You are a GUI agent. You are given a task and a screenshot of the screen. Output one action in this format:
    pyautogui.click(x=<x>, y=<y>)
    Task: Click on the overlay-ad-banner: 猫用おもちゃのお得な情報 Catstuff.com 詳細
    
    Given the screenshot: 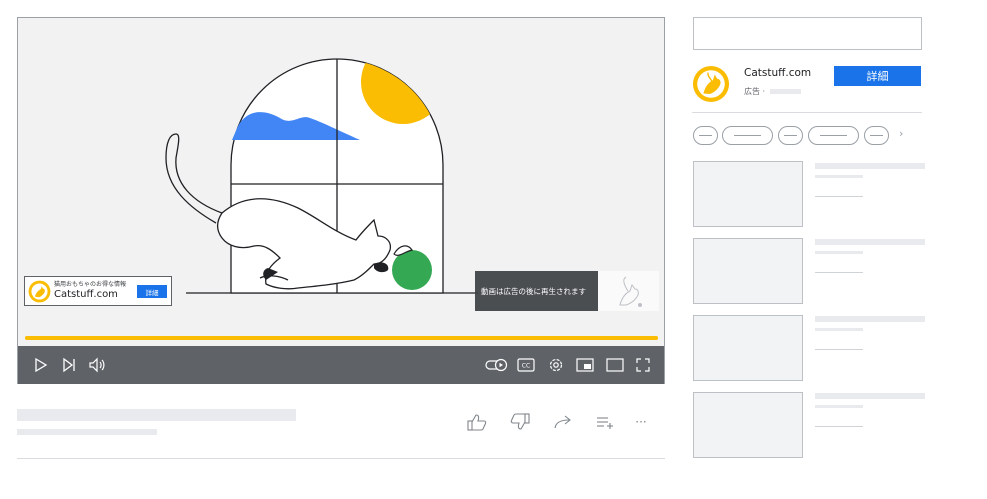 What is the action you would take?
    pyautogui.click(x=98, y=291)
    